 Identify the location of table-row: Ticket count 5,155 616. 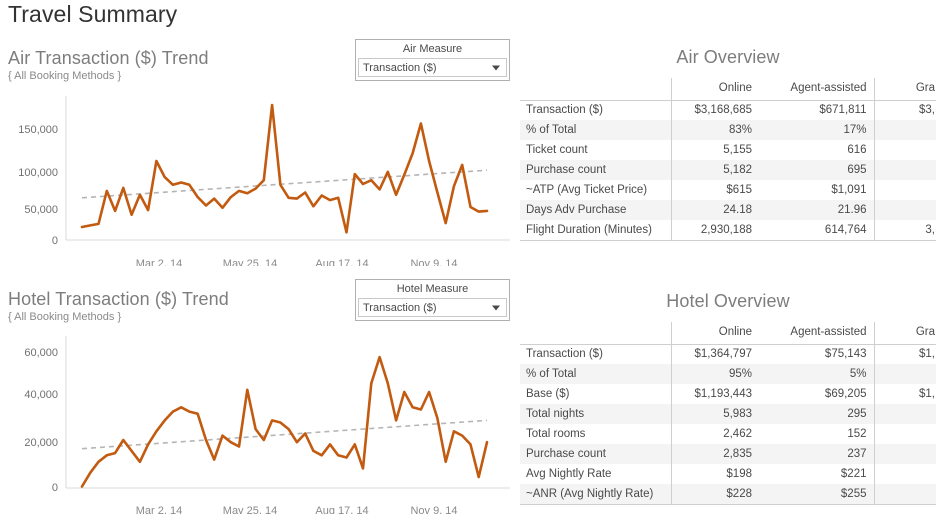
(728, 150).